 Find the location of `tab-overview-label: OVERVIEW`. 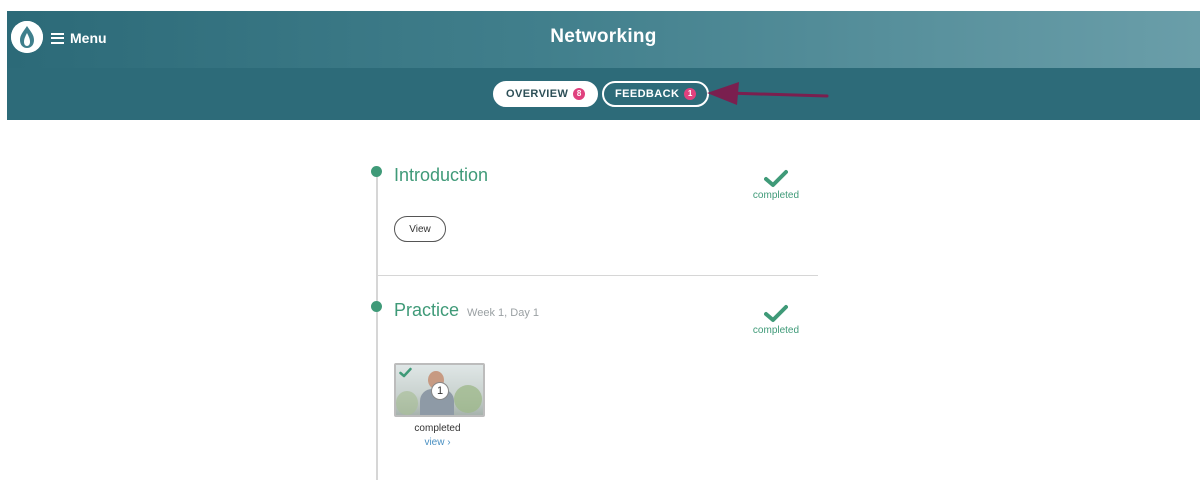

tab-overview-label: OVERVIEW is located at coordinates (537, 94).